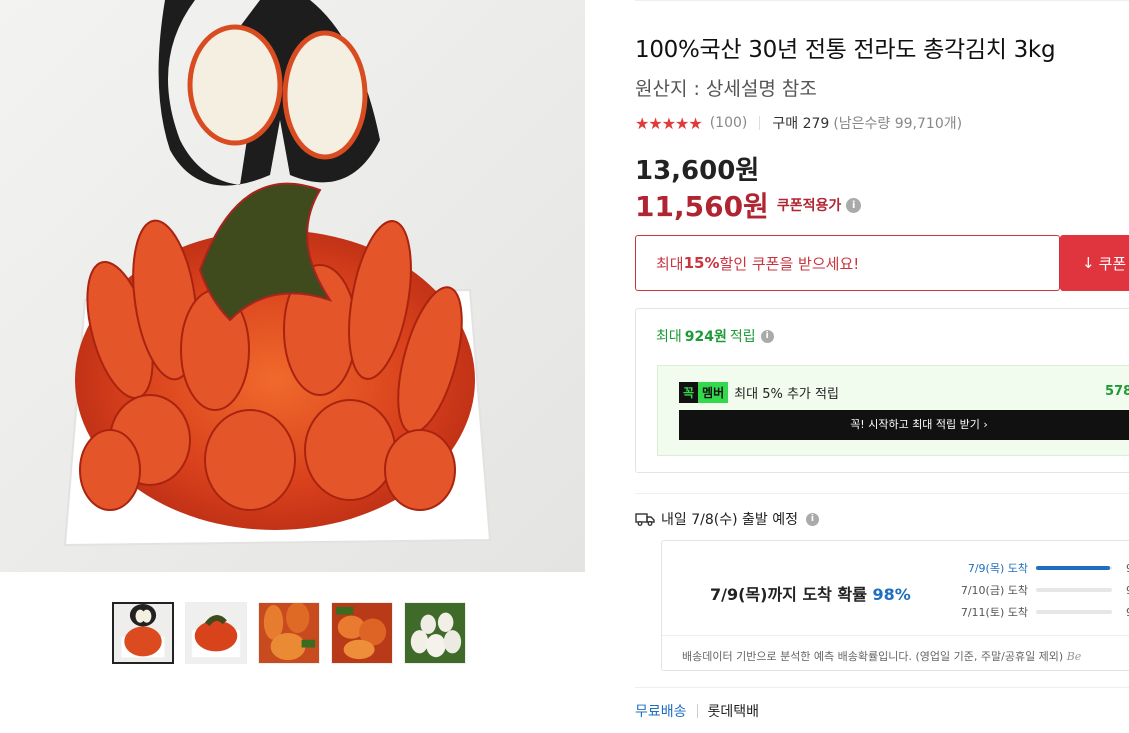 The width and height of the screenshot is (1129, 733). I want to click on rating-row: ★★★★★ (100) 구매 279 (남은수량 99,710개), so click(798, 123).